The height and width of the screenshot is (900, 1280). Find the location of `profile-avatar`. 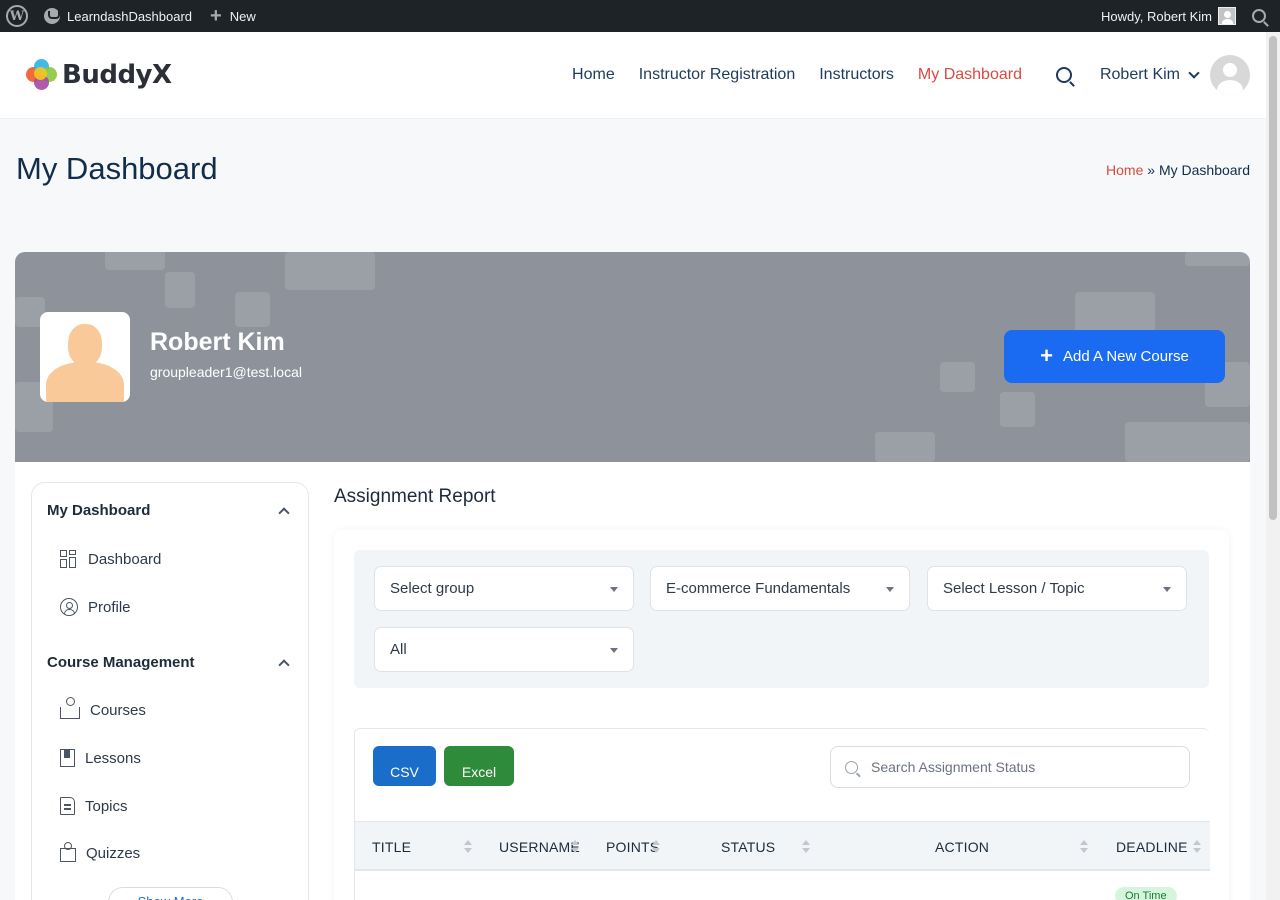

profile-avatar is located at coordinates (85, 357).